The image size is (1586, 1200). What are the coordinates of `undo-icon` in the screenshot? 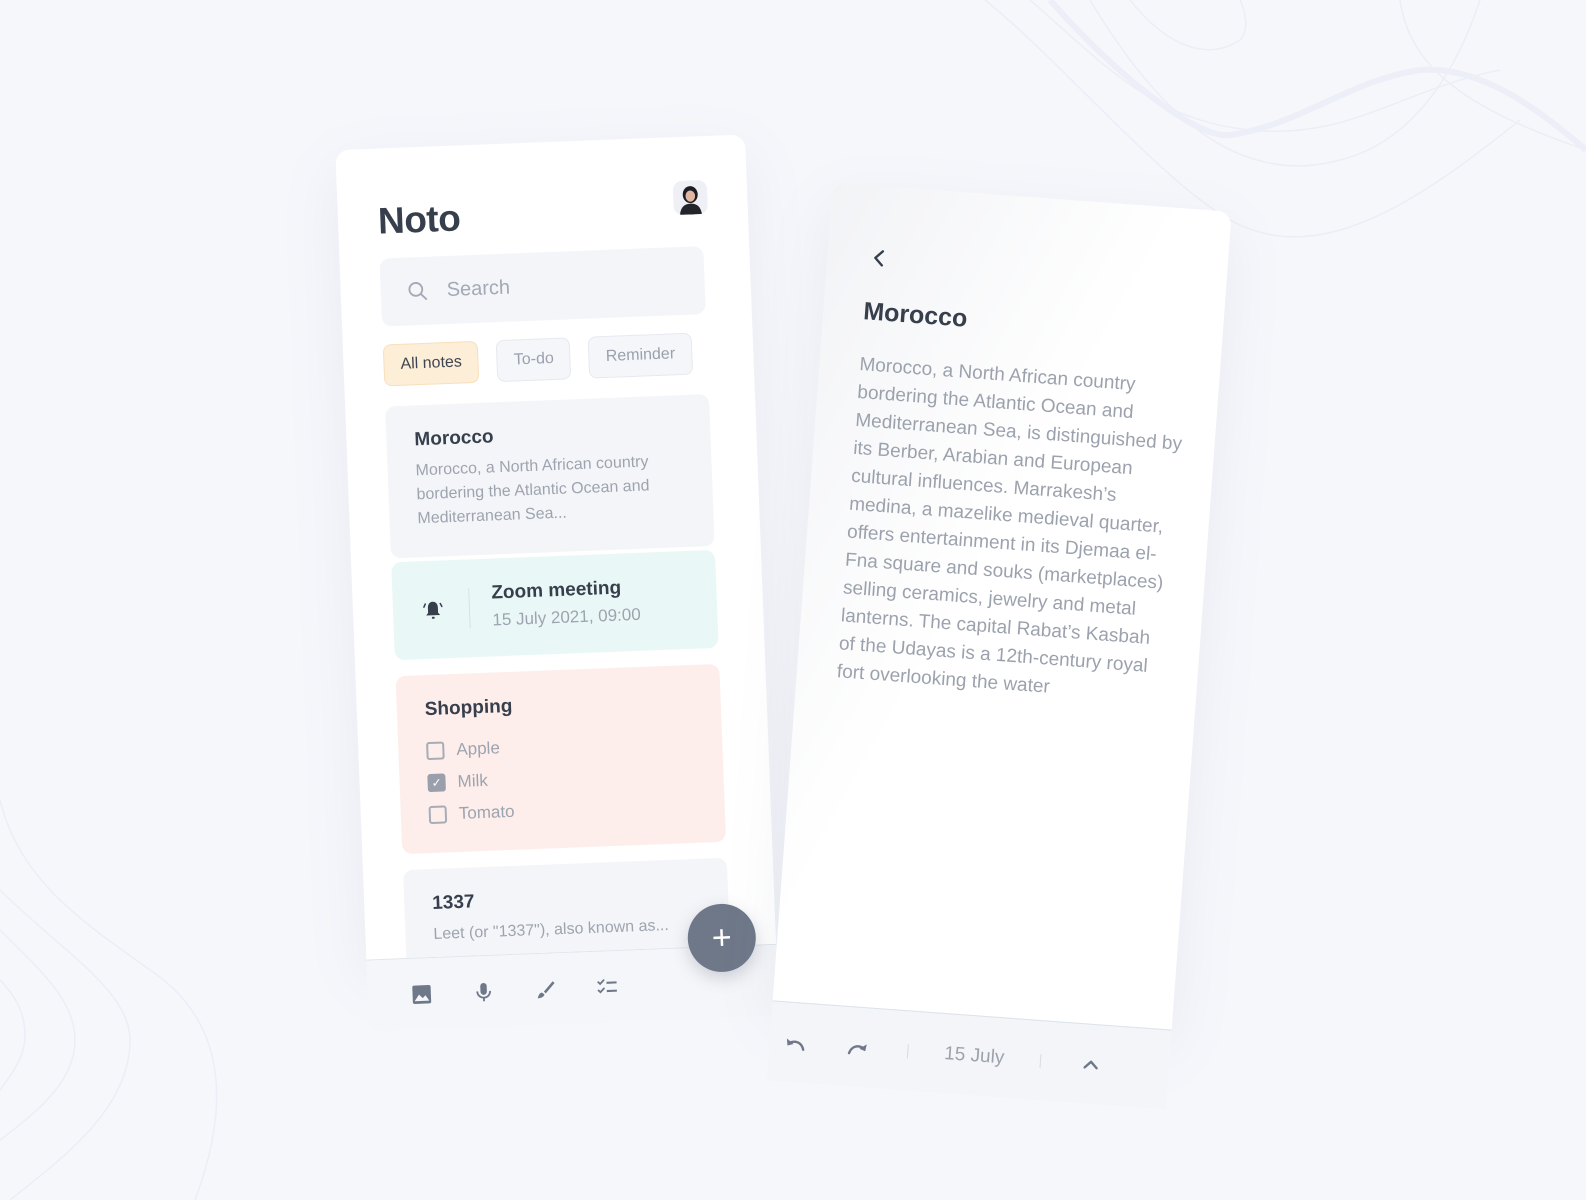 It's located at (795, 1044).